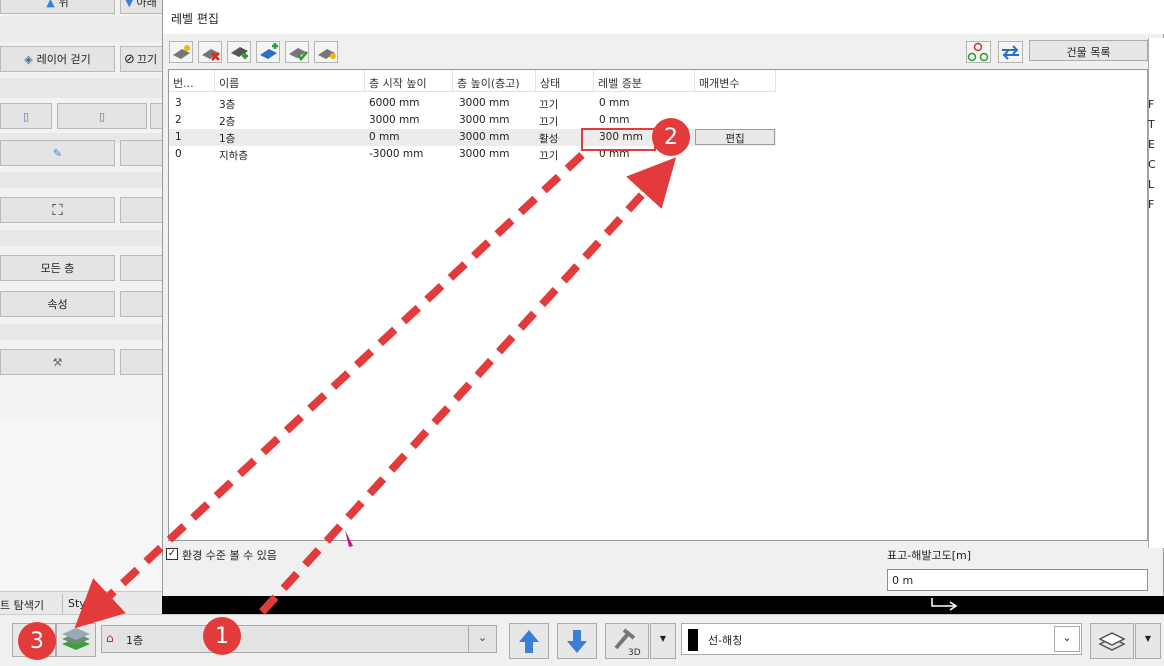  I want to click on step-badge-3: 3, so click(37, 641).